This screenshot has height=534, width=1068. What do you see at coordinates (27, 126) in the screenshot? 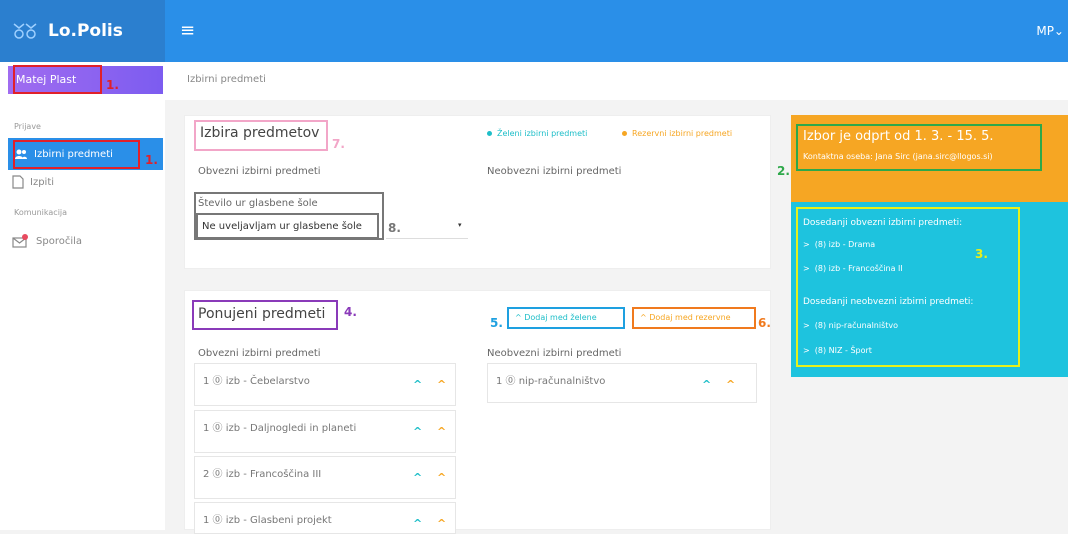
I see `sidebar-section-prijave: Prijave` at bounding box center [27, 126].